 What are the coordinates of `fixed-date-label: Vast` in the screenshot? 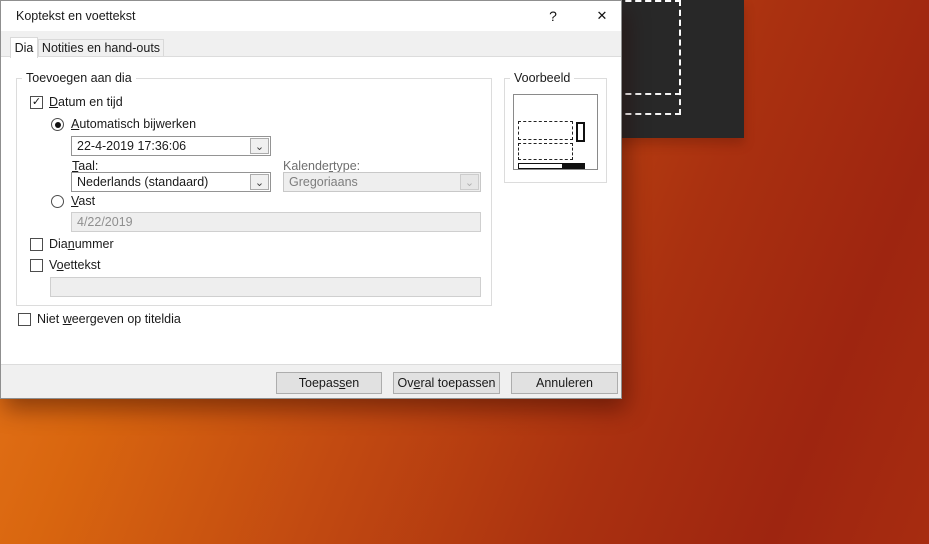 It's located at (83, 201).